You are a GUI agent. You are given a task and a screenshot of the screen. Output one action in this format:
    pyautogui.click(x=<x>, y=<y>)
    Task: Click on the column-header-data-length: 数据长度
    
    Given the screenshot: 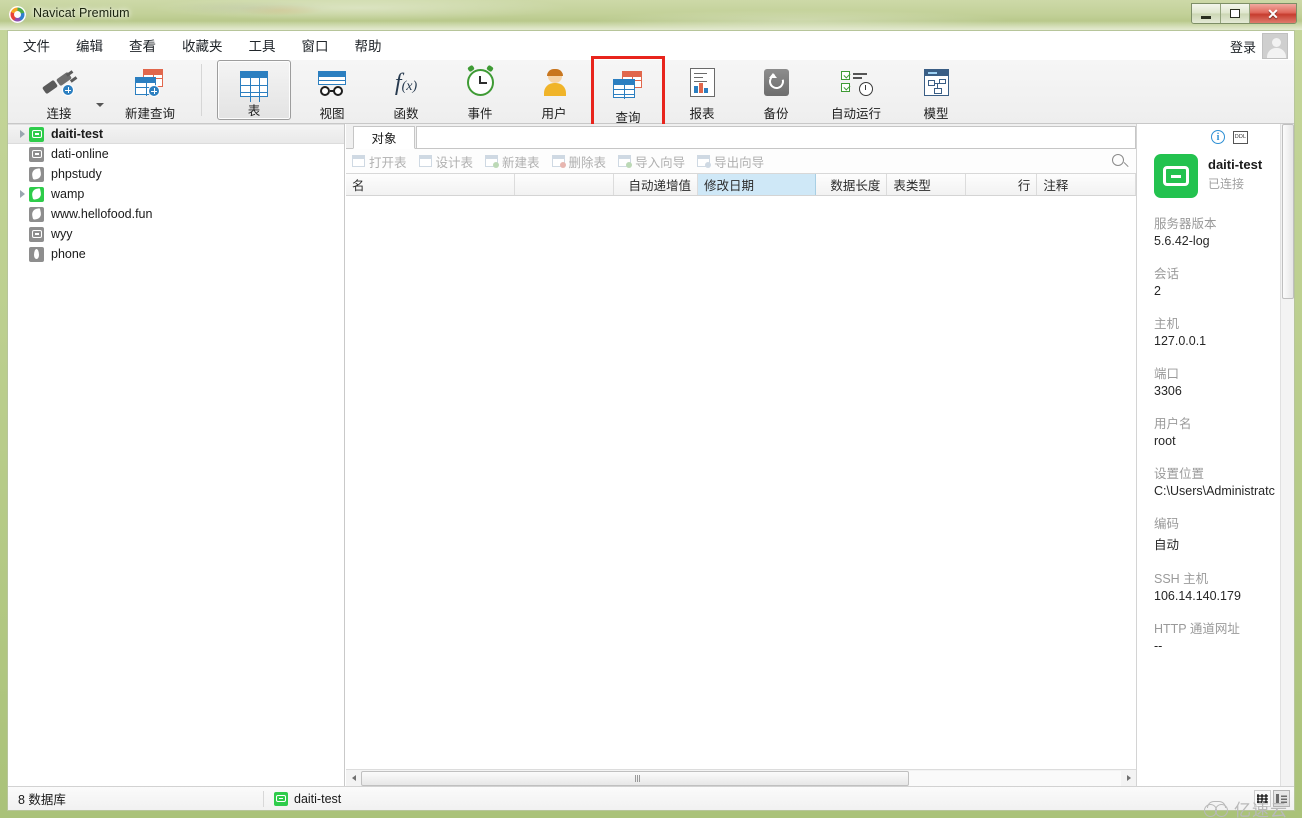 What is the action you would take?
    pyautogui.click(x=852, y=184)
    